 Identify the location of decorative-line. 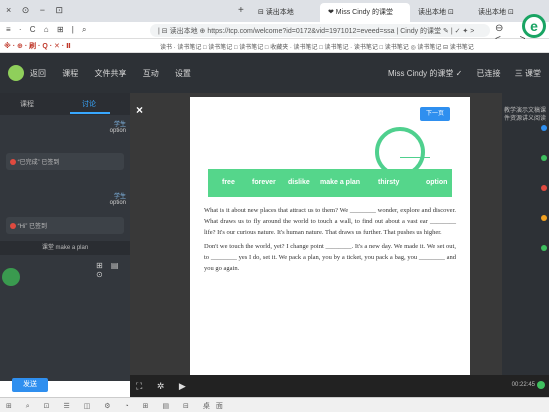
(415, 157).